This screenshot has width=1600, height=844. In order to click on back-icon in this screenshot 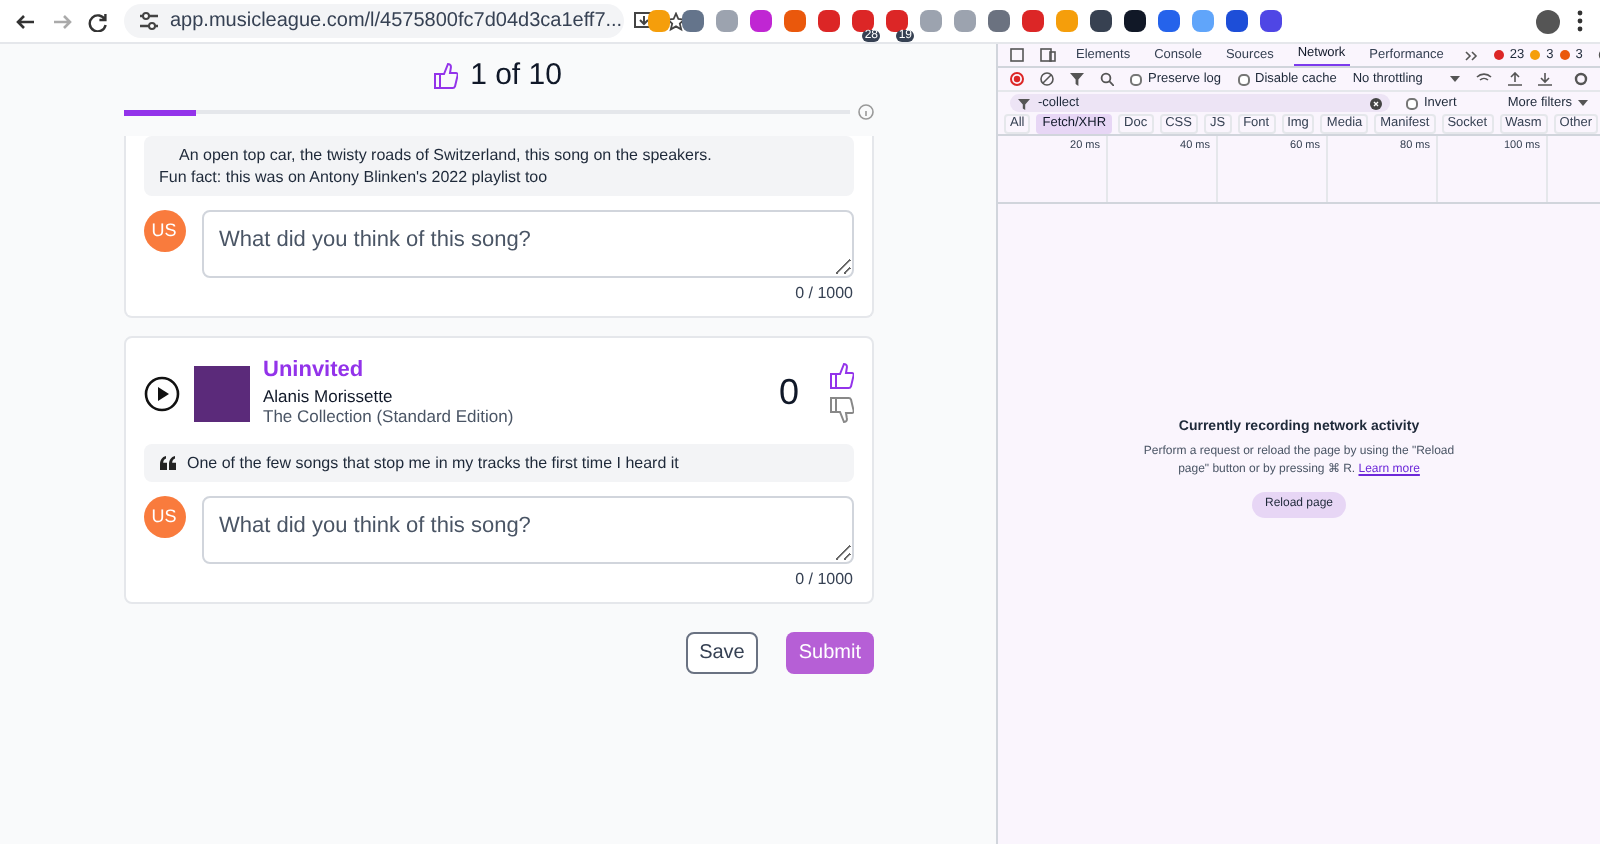, I will do `click(26, 21)`.